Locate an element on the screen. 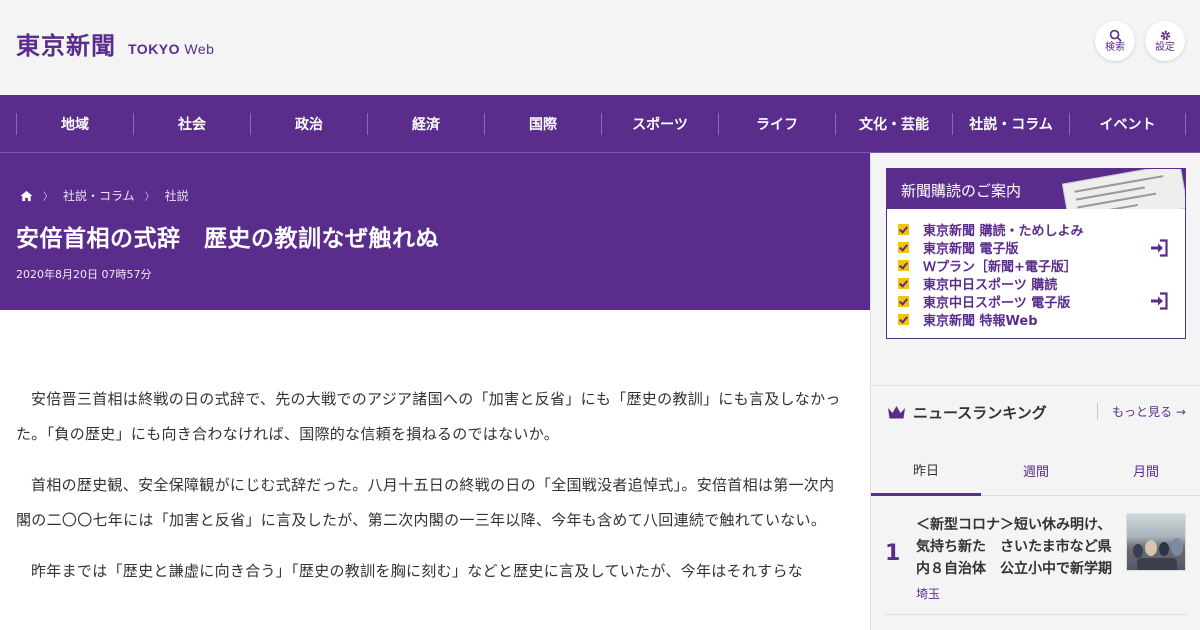 The height and width of the screenshot is (630, 1200). subscription-item: 東京中日スポーツ 電子版 is located at coordinates (1041, 301).